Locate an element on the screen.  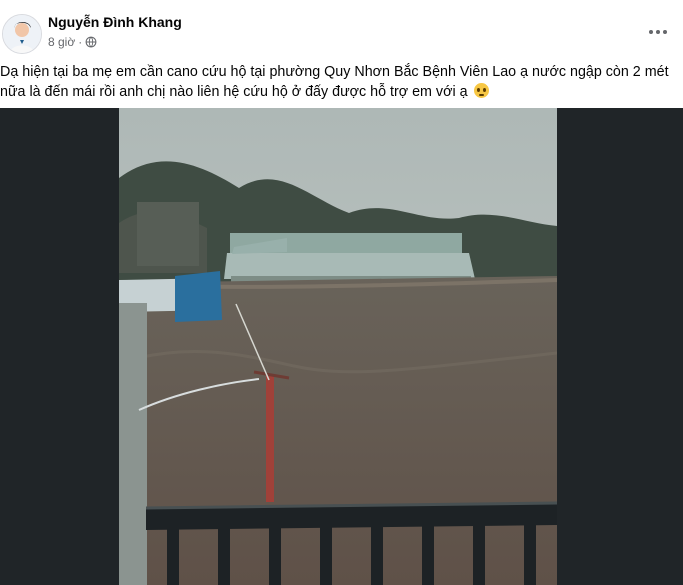
author-avatar is located at coordinates (22, 34).